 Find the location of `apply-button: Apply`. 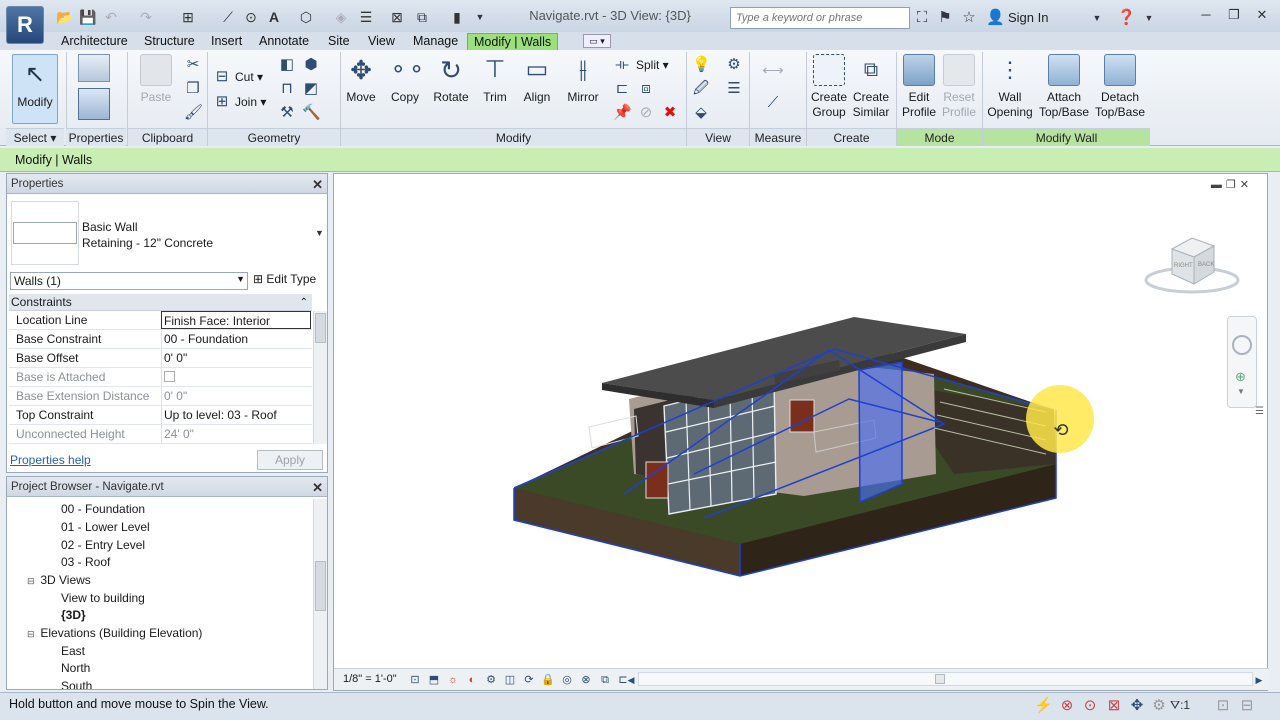

apply-button: Apply is located at coordinates (290, 460).